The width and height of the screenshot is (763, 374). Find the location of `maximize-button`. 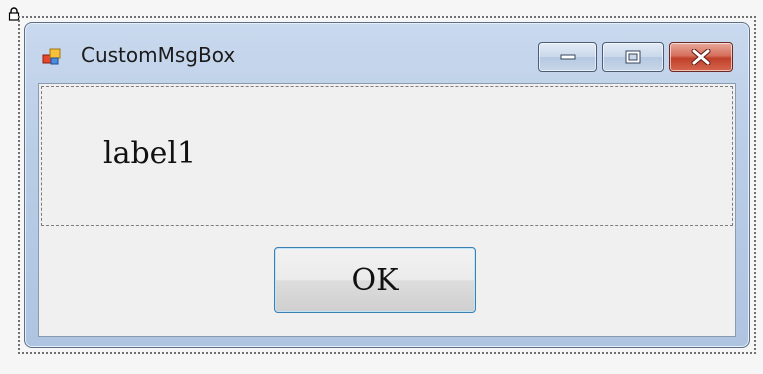

maximize-button is located at coordinates (633, 57).